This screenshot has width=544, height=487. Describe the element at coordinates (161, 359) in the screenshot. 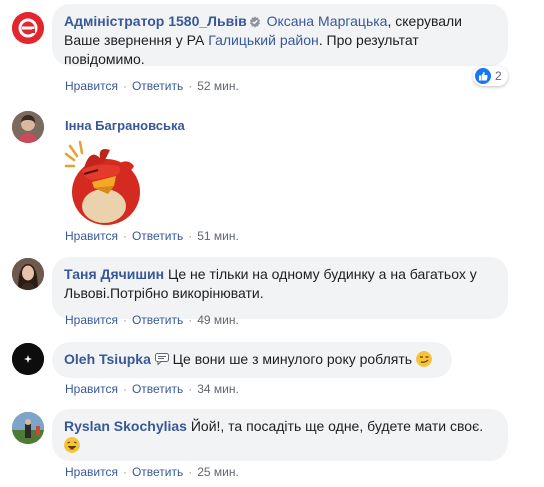

I see `chat-bubble-icon` at that location.